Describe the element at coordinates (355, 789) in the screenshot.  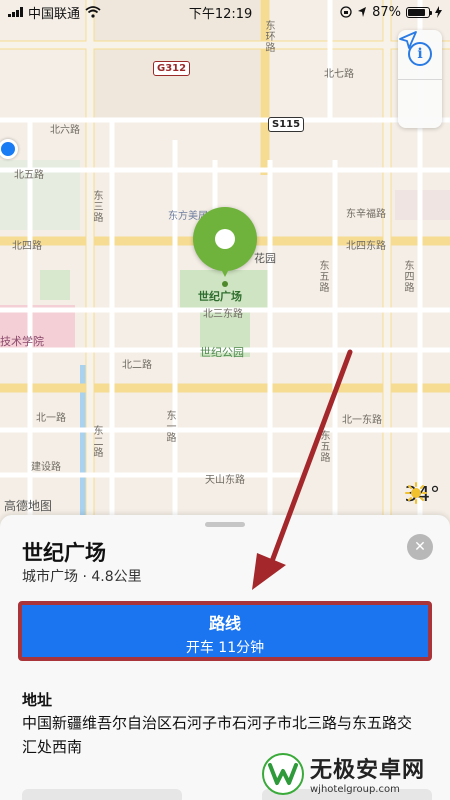
I see `watermark-url: wjhotelgroup.com` at that location.